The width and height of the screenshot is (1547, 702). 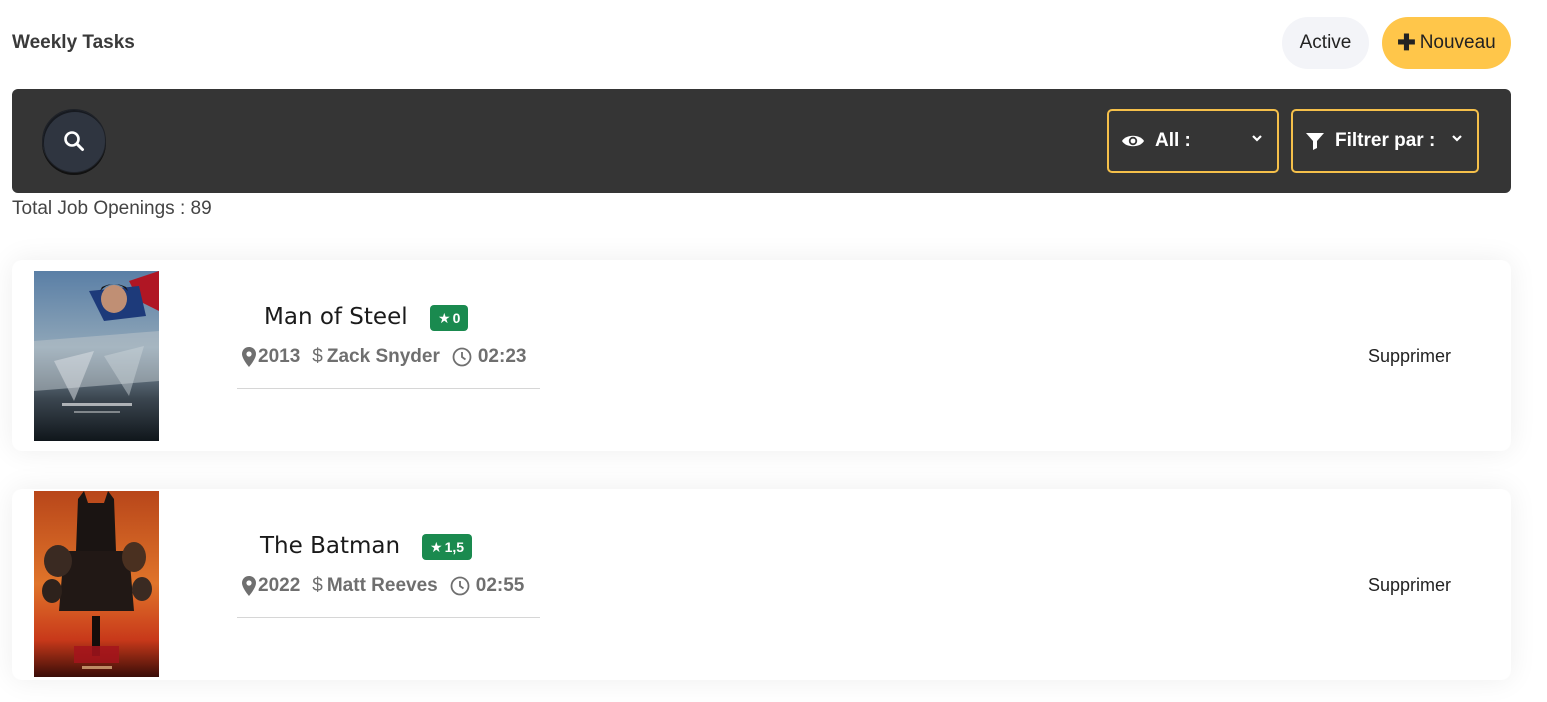 I want to click on rating-badge: ★ 1,5, so click(x=447, y=547).